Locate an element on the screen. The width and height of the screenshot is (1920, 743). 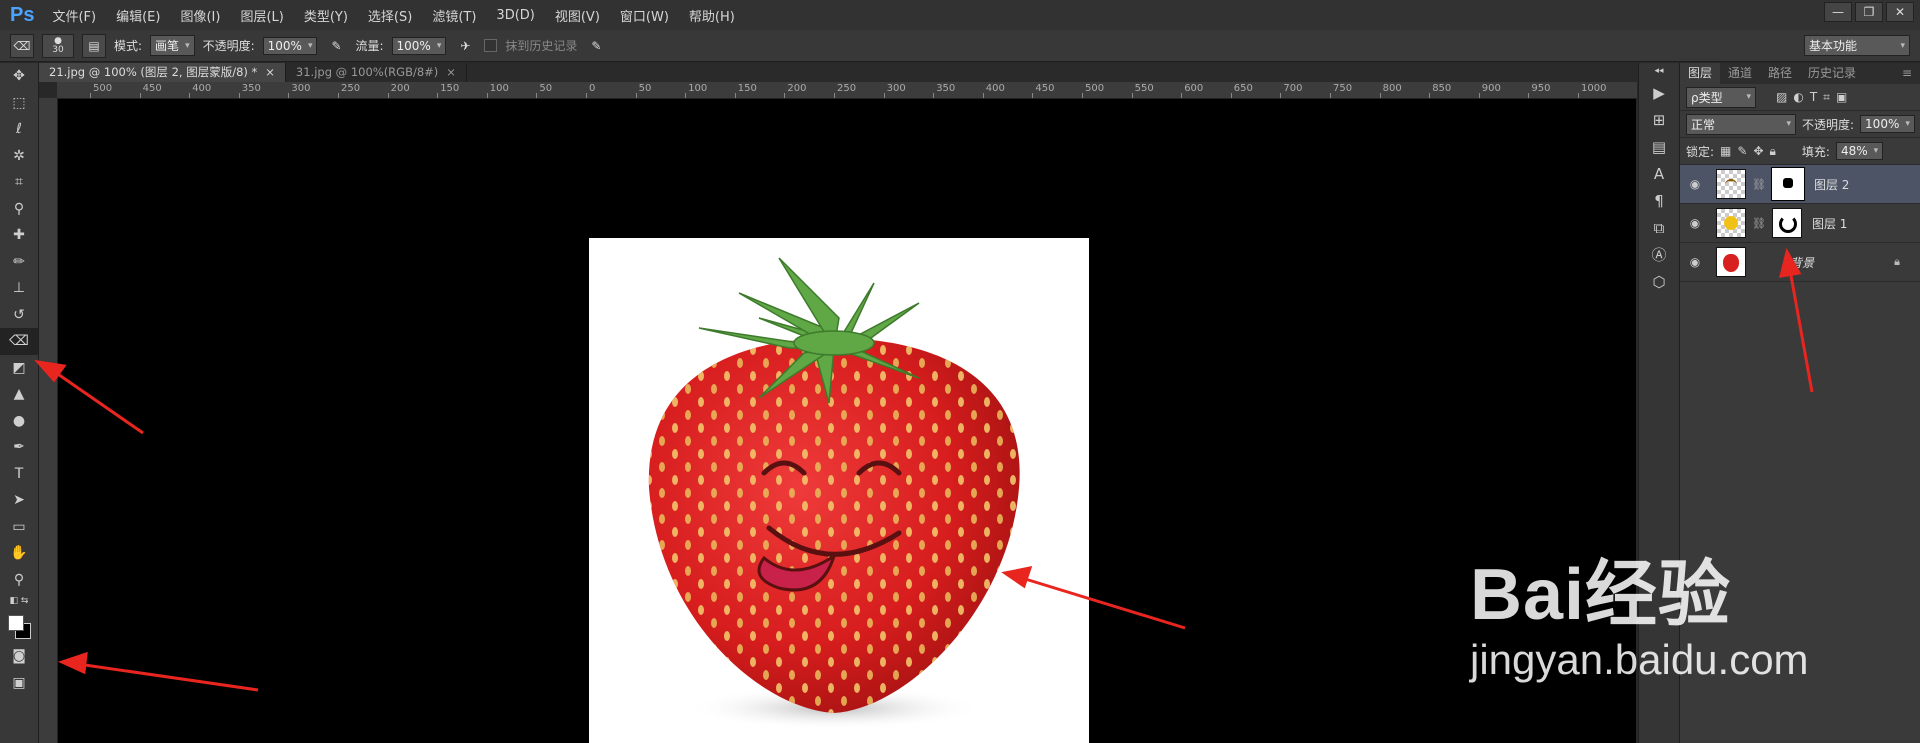
filter-adjustment-icon: ◐ is located at coordinates (1798, 97).